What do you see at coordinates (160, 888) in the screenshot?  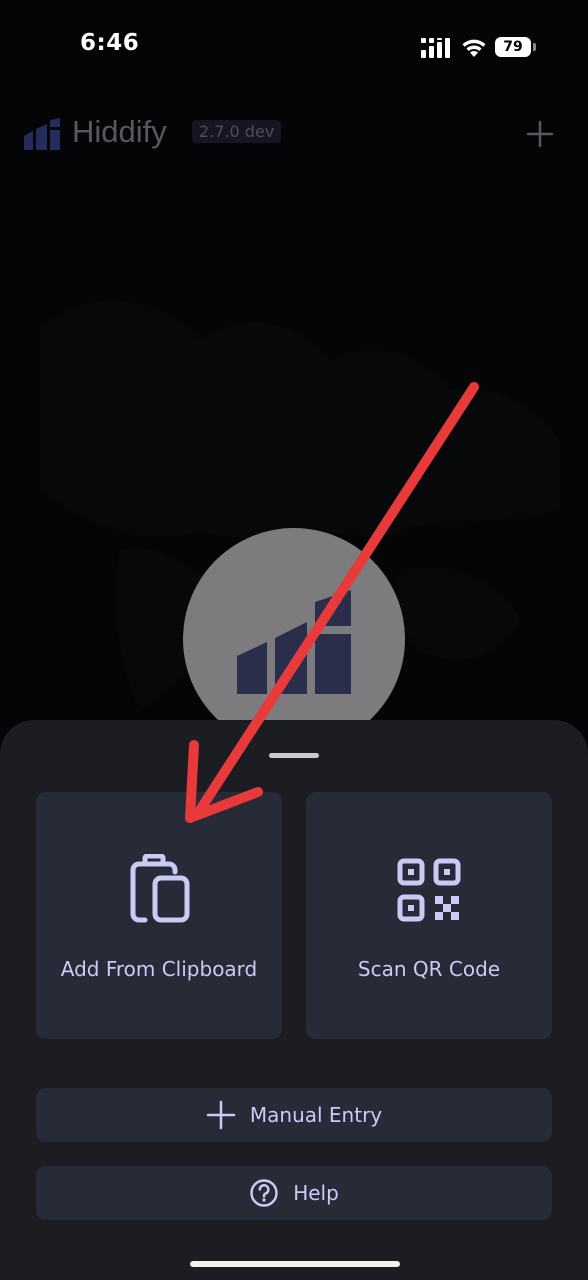 I see `clipboard-icon` at bounding box center [160, 888].